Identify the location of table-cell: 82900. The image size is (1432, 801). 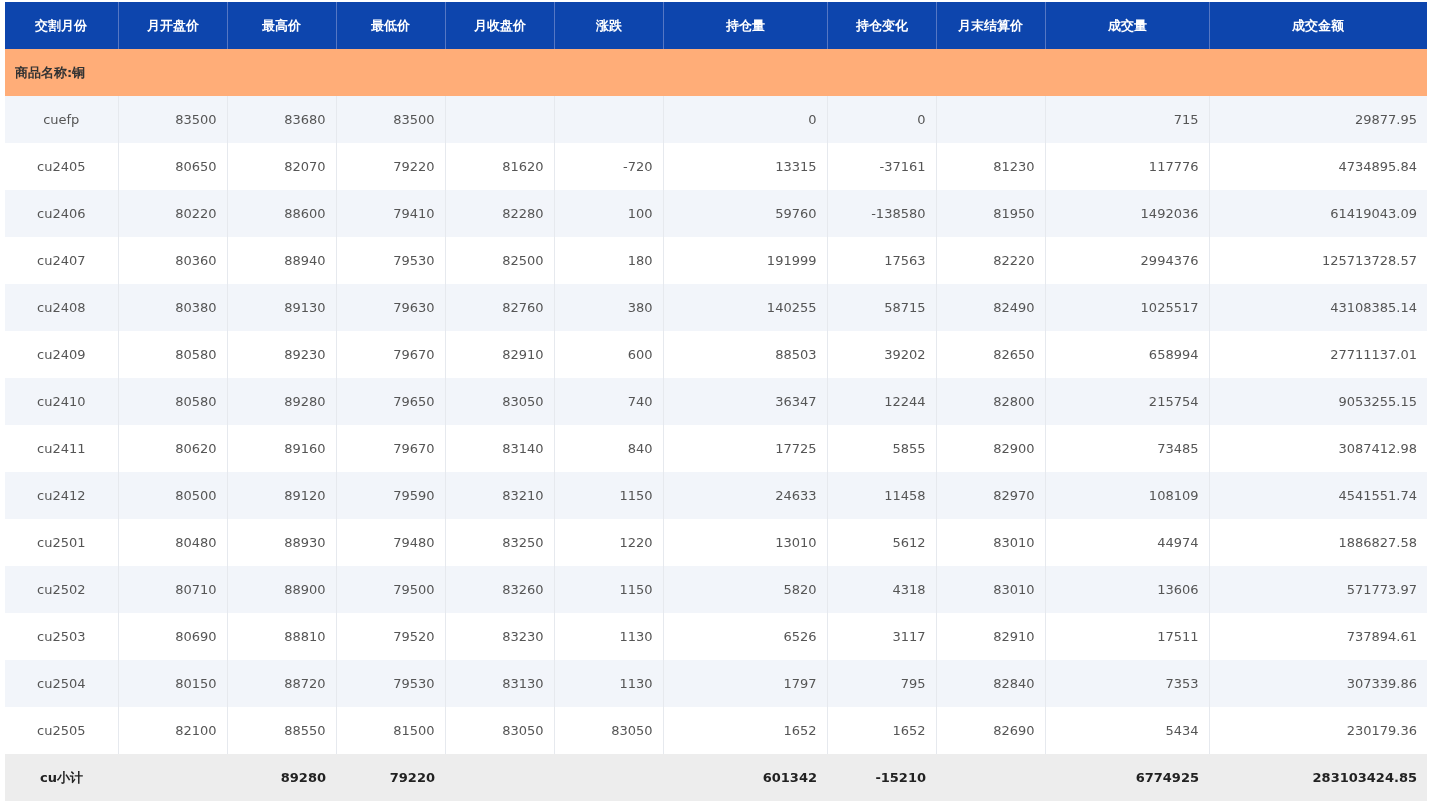
(990, 448).